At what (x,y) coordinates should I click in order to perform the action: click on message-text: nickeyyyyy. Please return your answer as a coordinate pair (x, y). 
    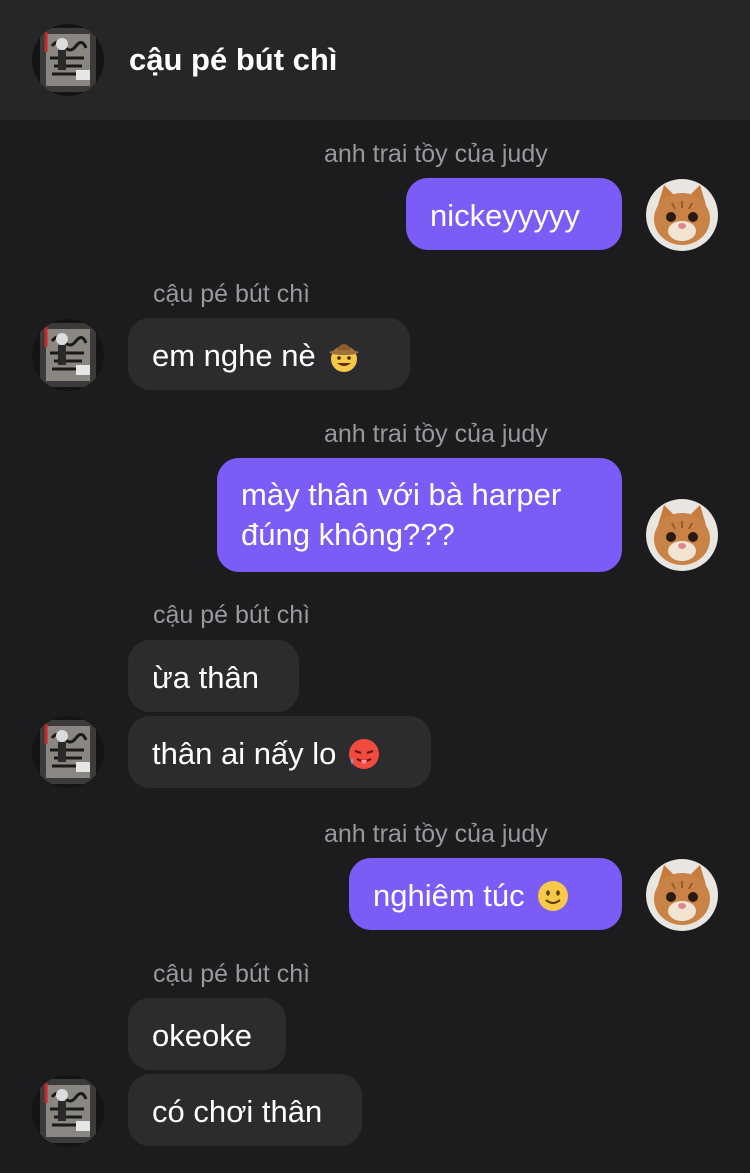
    Looking at the image, I should click on (505, 215).